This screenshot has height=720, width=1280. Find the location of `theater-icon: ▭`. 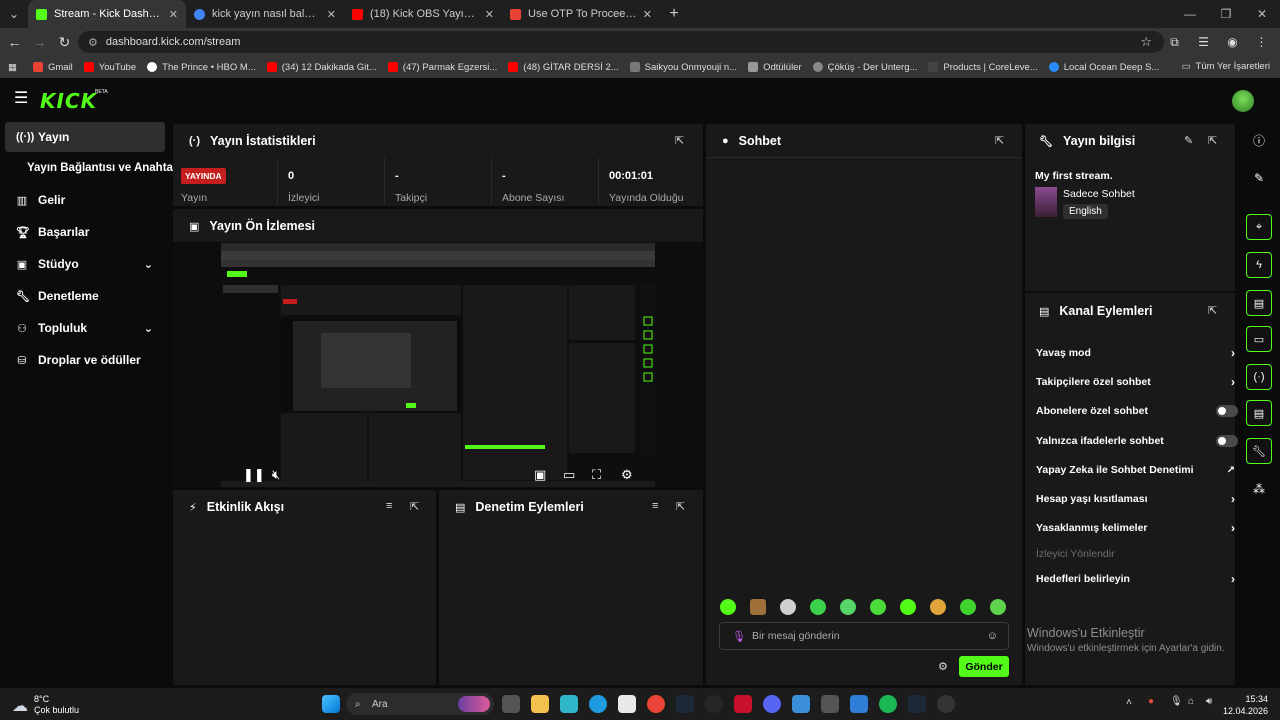

theater-icon: ▭ is located at coordinates (569, 475).